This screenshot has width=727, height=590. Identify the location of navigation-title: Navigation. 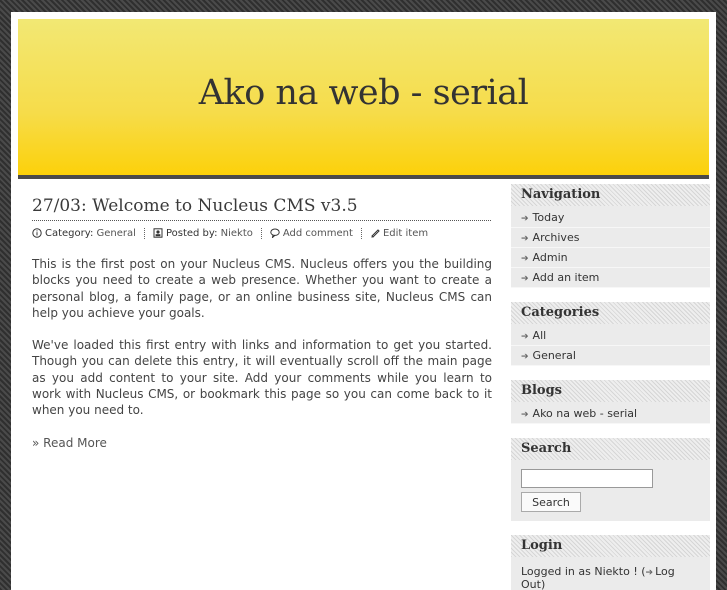
(610, 195).